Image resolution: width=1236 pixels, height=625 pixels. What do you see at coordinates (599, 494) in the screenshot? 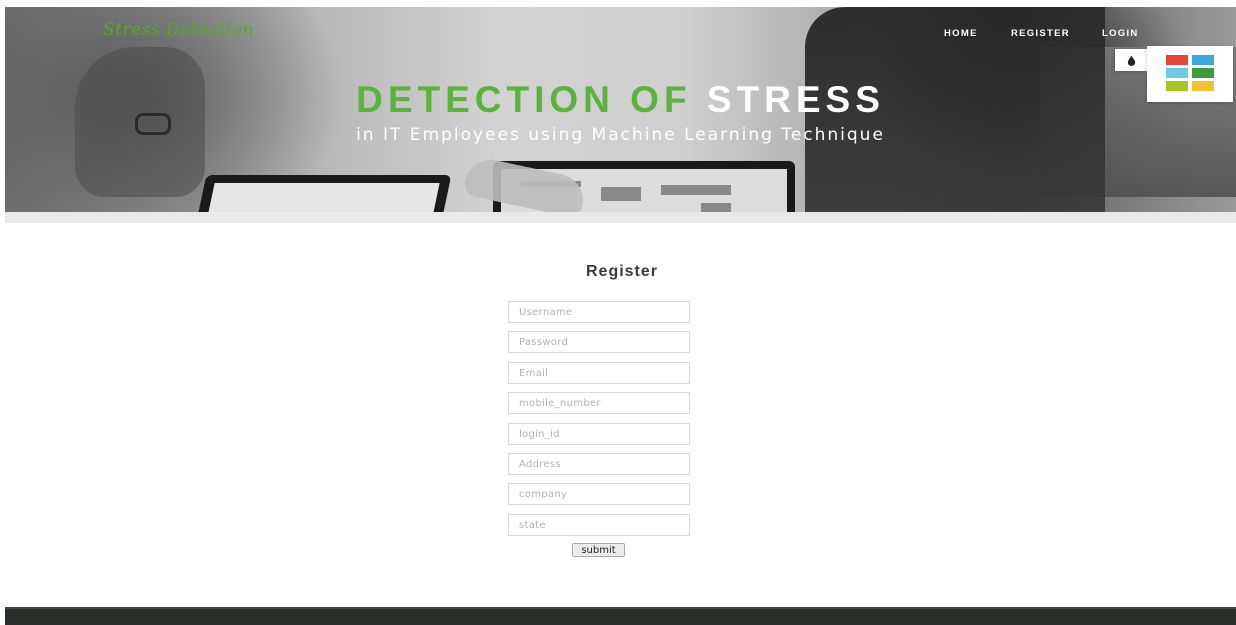
I see `company-field` at bounding box center [599, 494].